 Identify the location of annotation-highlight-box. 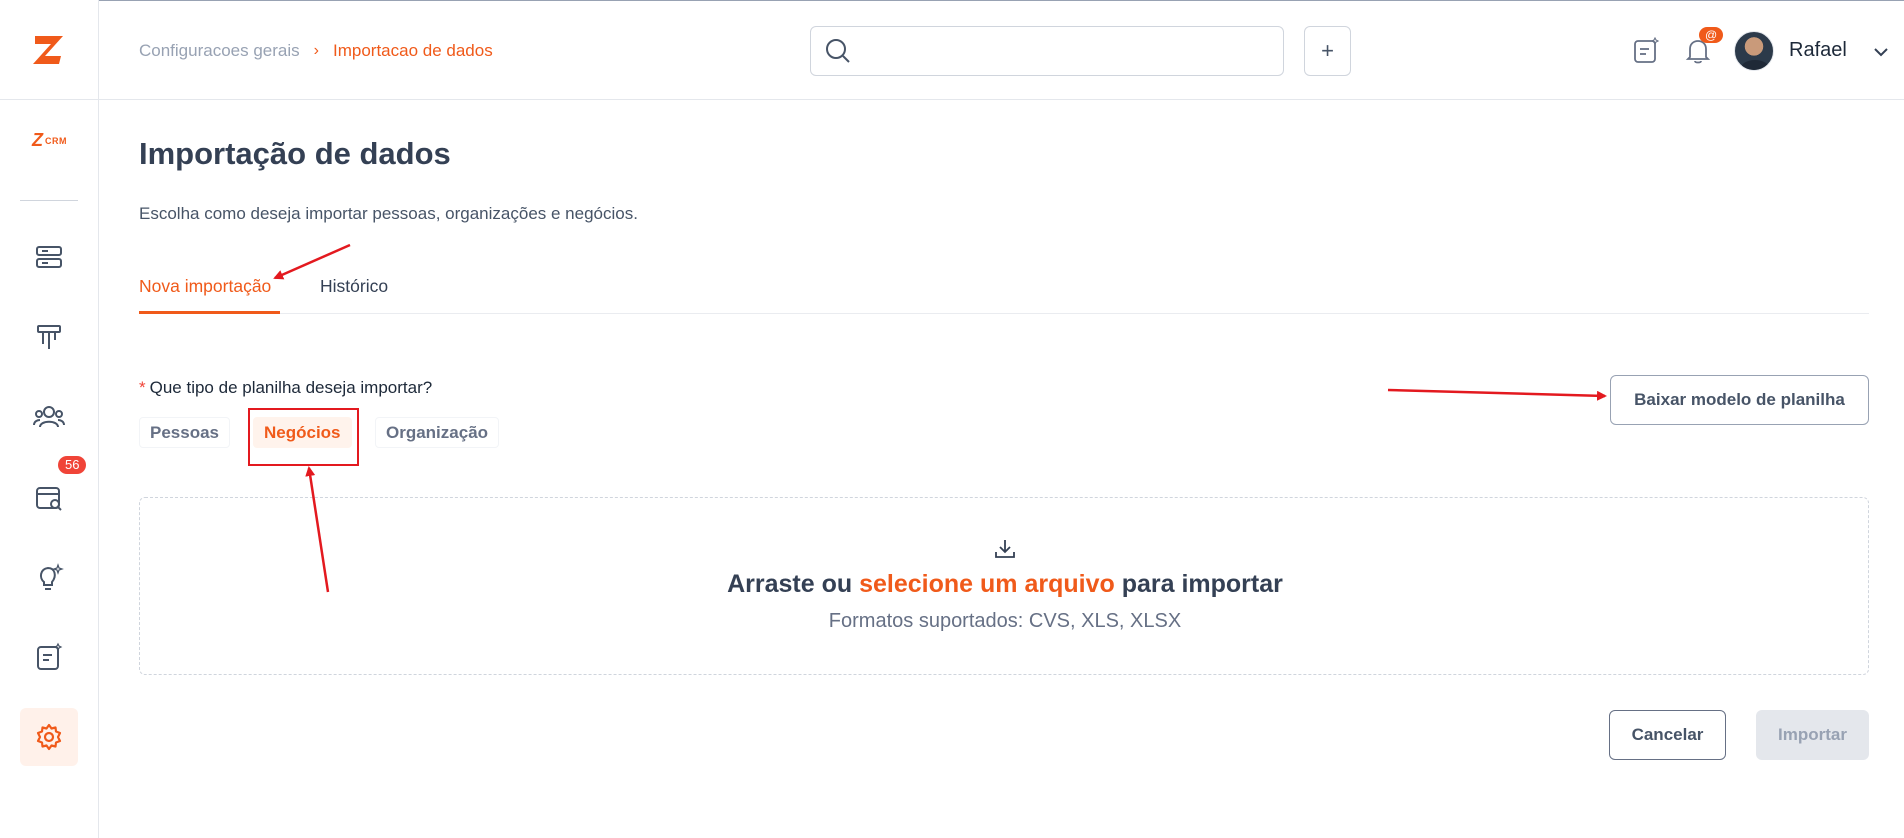
(303, 437).